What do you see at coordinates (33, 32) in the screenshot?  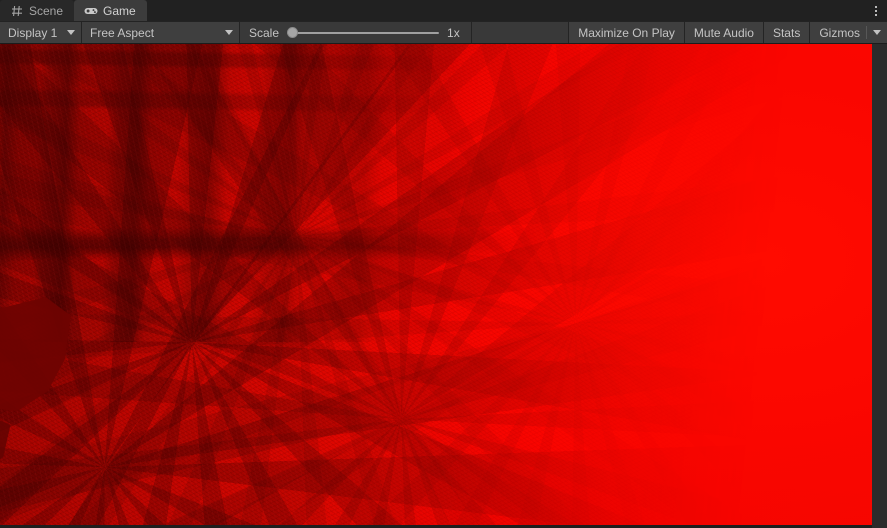 I see `display-dropdown-label: Display 1` at bounding box center [33, 32].